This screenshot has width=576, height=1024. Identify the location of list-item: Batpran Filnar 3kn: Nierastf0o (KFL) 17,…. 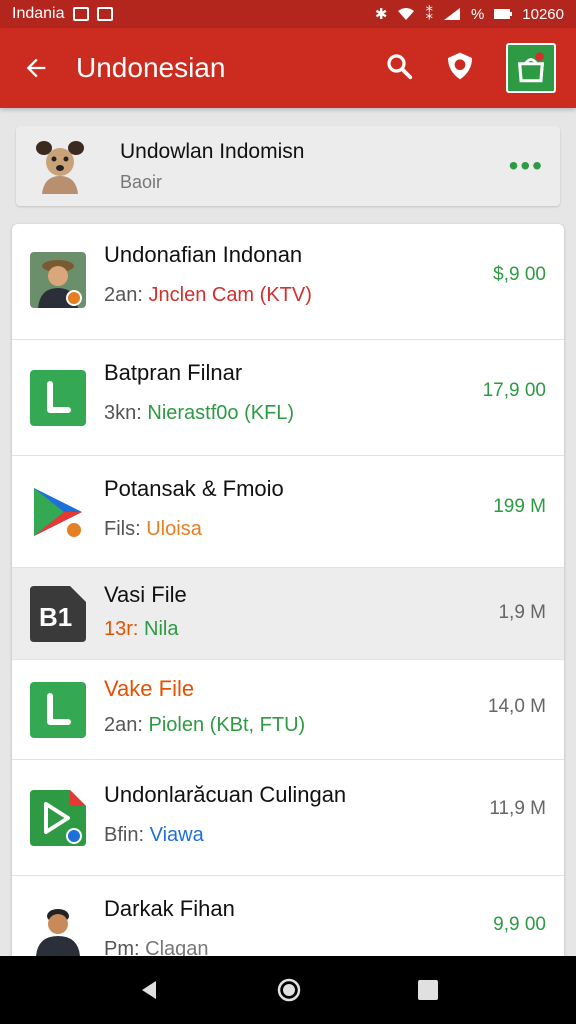
(288, 398).